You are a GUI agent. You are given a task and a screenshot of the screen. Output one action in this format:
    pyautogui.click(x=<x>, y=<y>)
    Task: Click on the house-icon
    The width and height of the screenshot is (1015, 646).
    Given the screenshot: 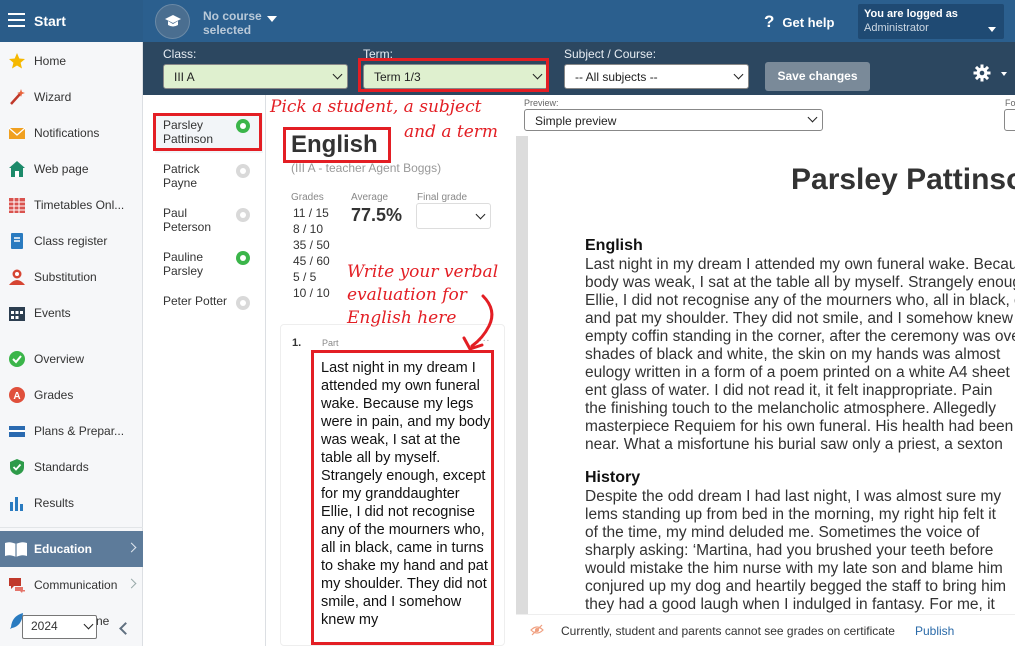 What is the action you would take?
    pyautogui.click(x=17, y=169)
    